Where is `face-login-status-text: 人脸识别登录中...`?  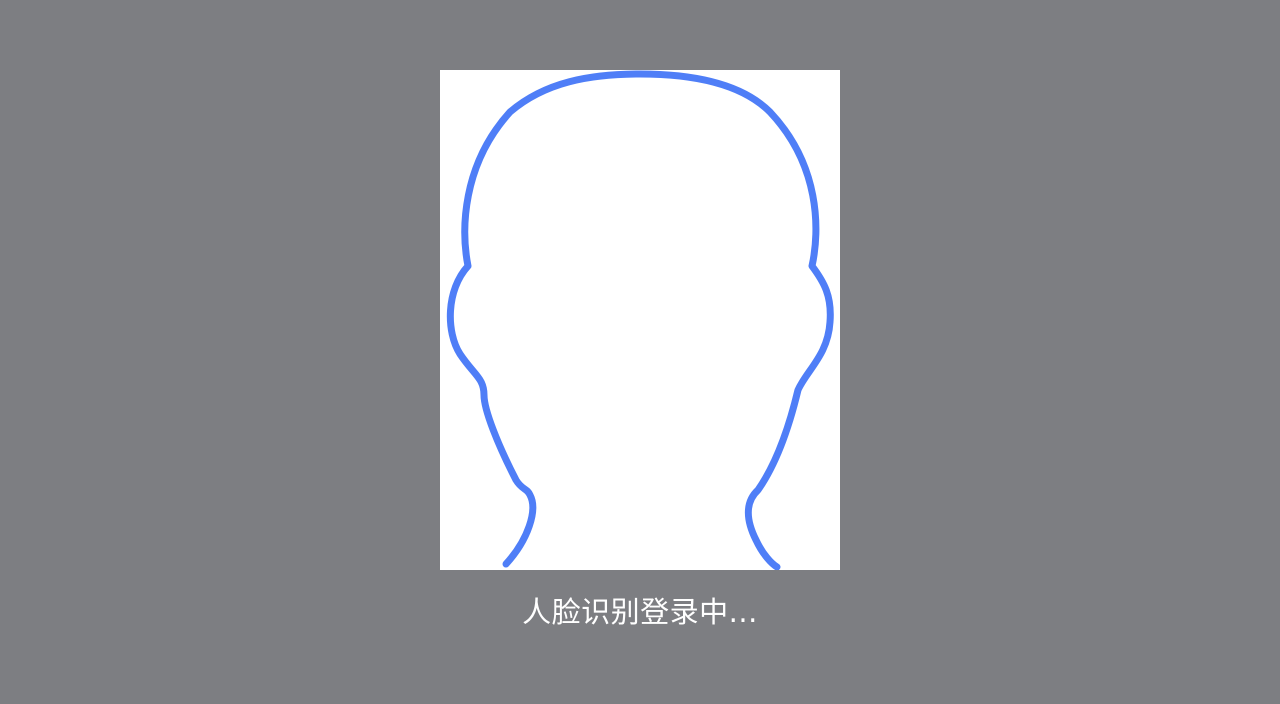
face-login-status-text: 人脸识别登录中... is located at coordinates (640, 612).